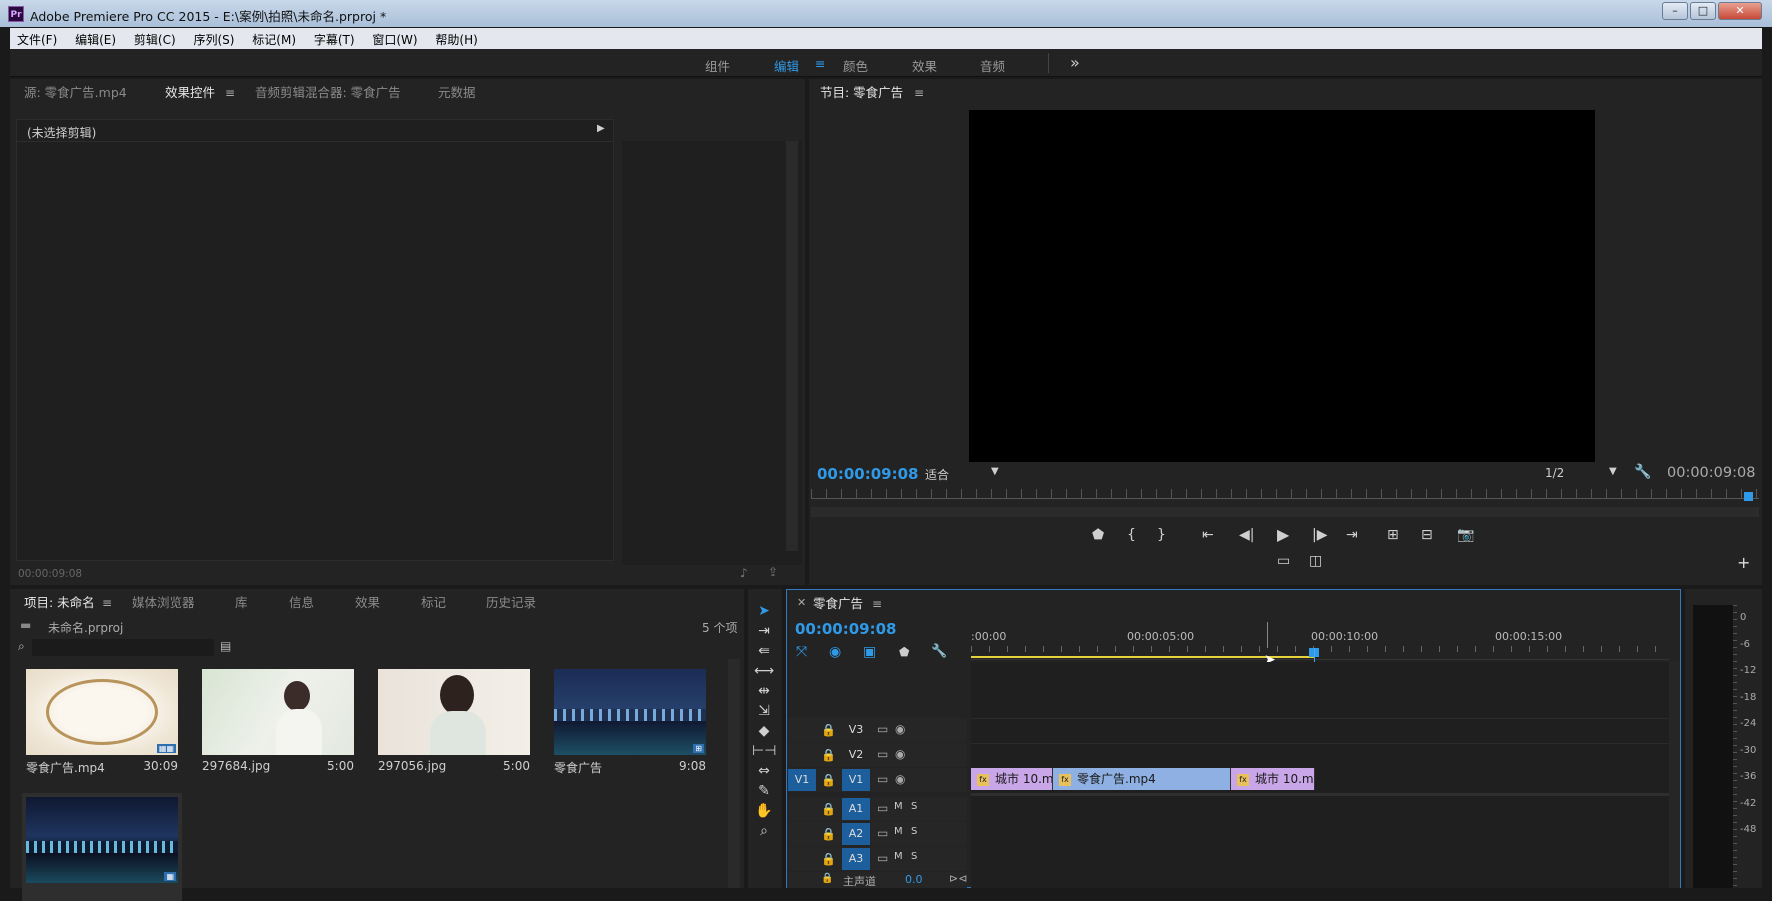  Describe the element at coordinates (764, 673) in the screenshot. I see `rolling-edit-tool-icon: ⟷` at that location.